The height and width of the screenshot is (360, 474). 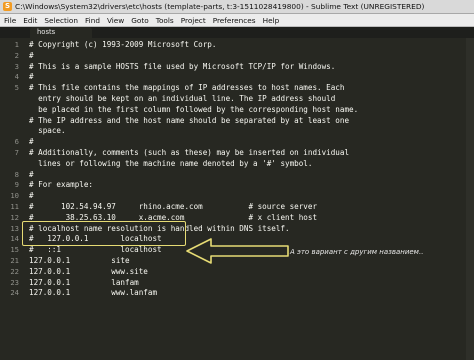 What do you see at coordinates (16, 185) in the screenshot?
I see `line-number: 9` at bounding box center [16, 185].